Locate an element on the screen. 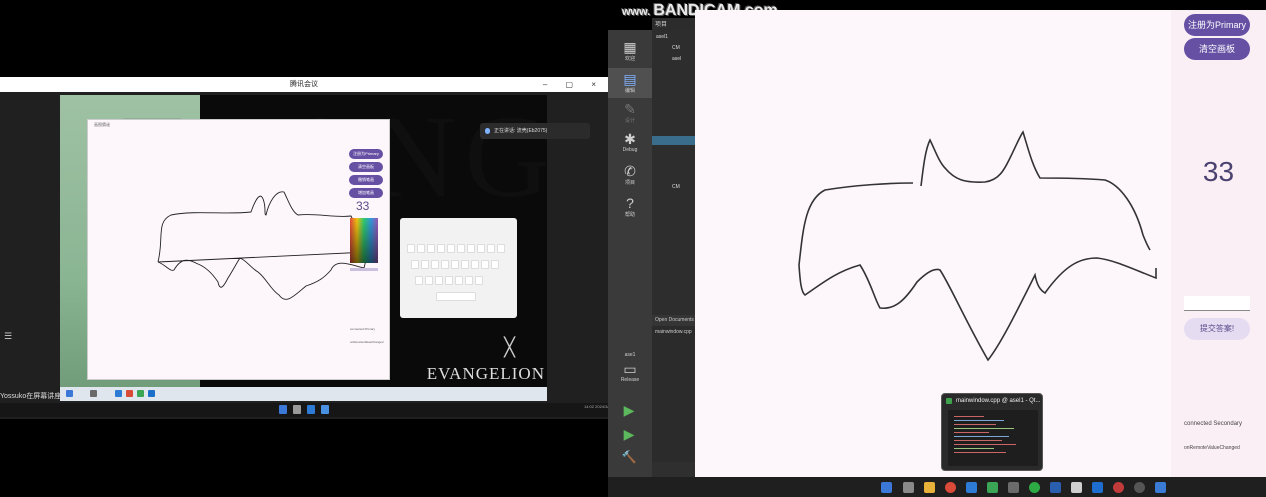 The height and width of the screenshot is (497, 1266). build-icon: 🔨 is located at coordinates (629, 459).